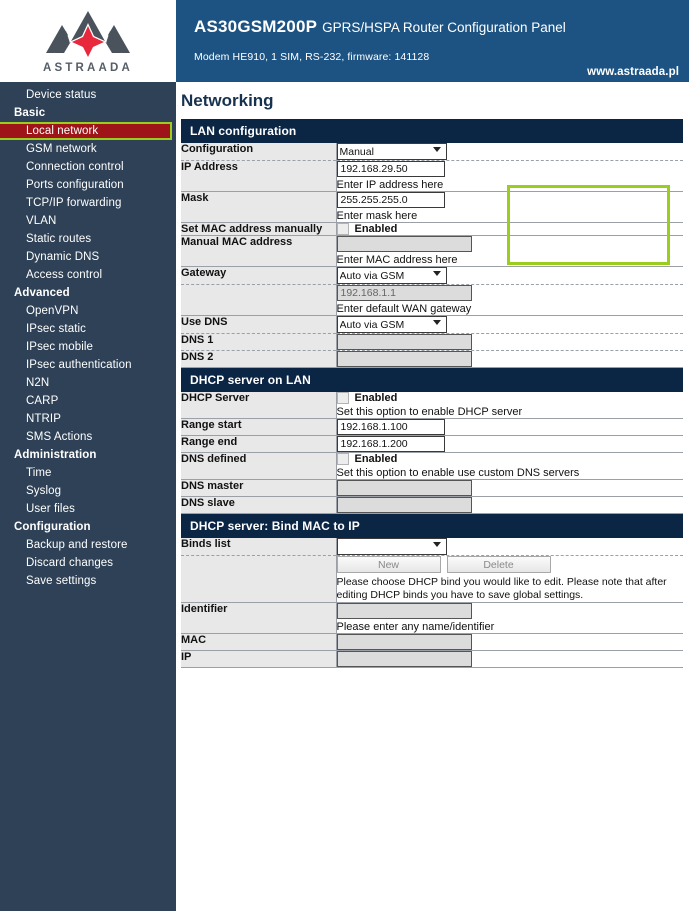  What do you see at coordinates (509, 176) in the screenshot?
I see `value-ip-address: Enter IP address here` at bounding box center [509, 176].